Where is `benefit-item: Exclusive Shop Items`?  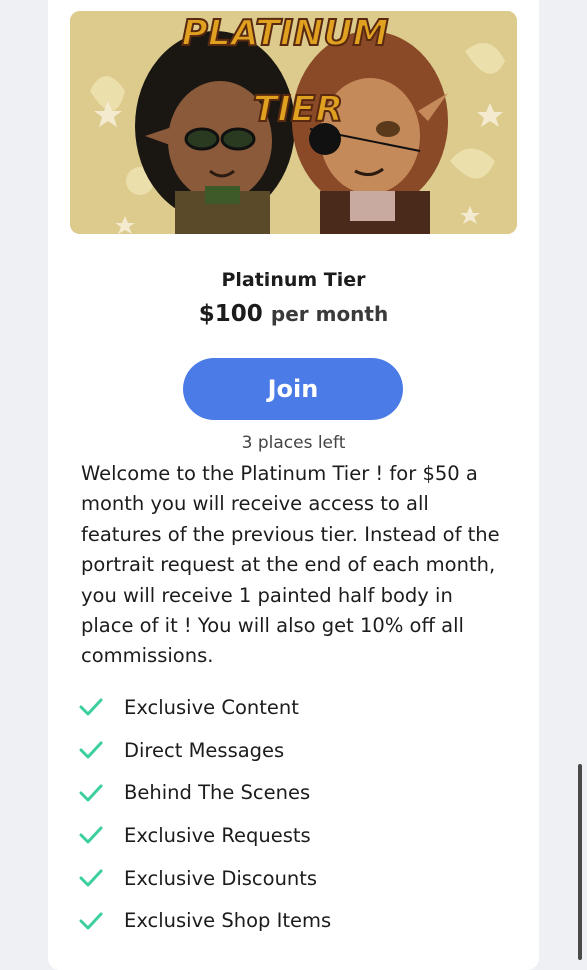 benefit-item: Exclusive Shop Items is located at coordinates (204, 920).